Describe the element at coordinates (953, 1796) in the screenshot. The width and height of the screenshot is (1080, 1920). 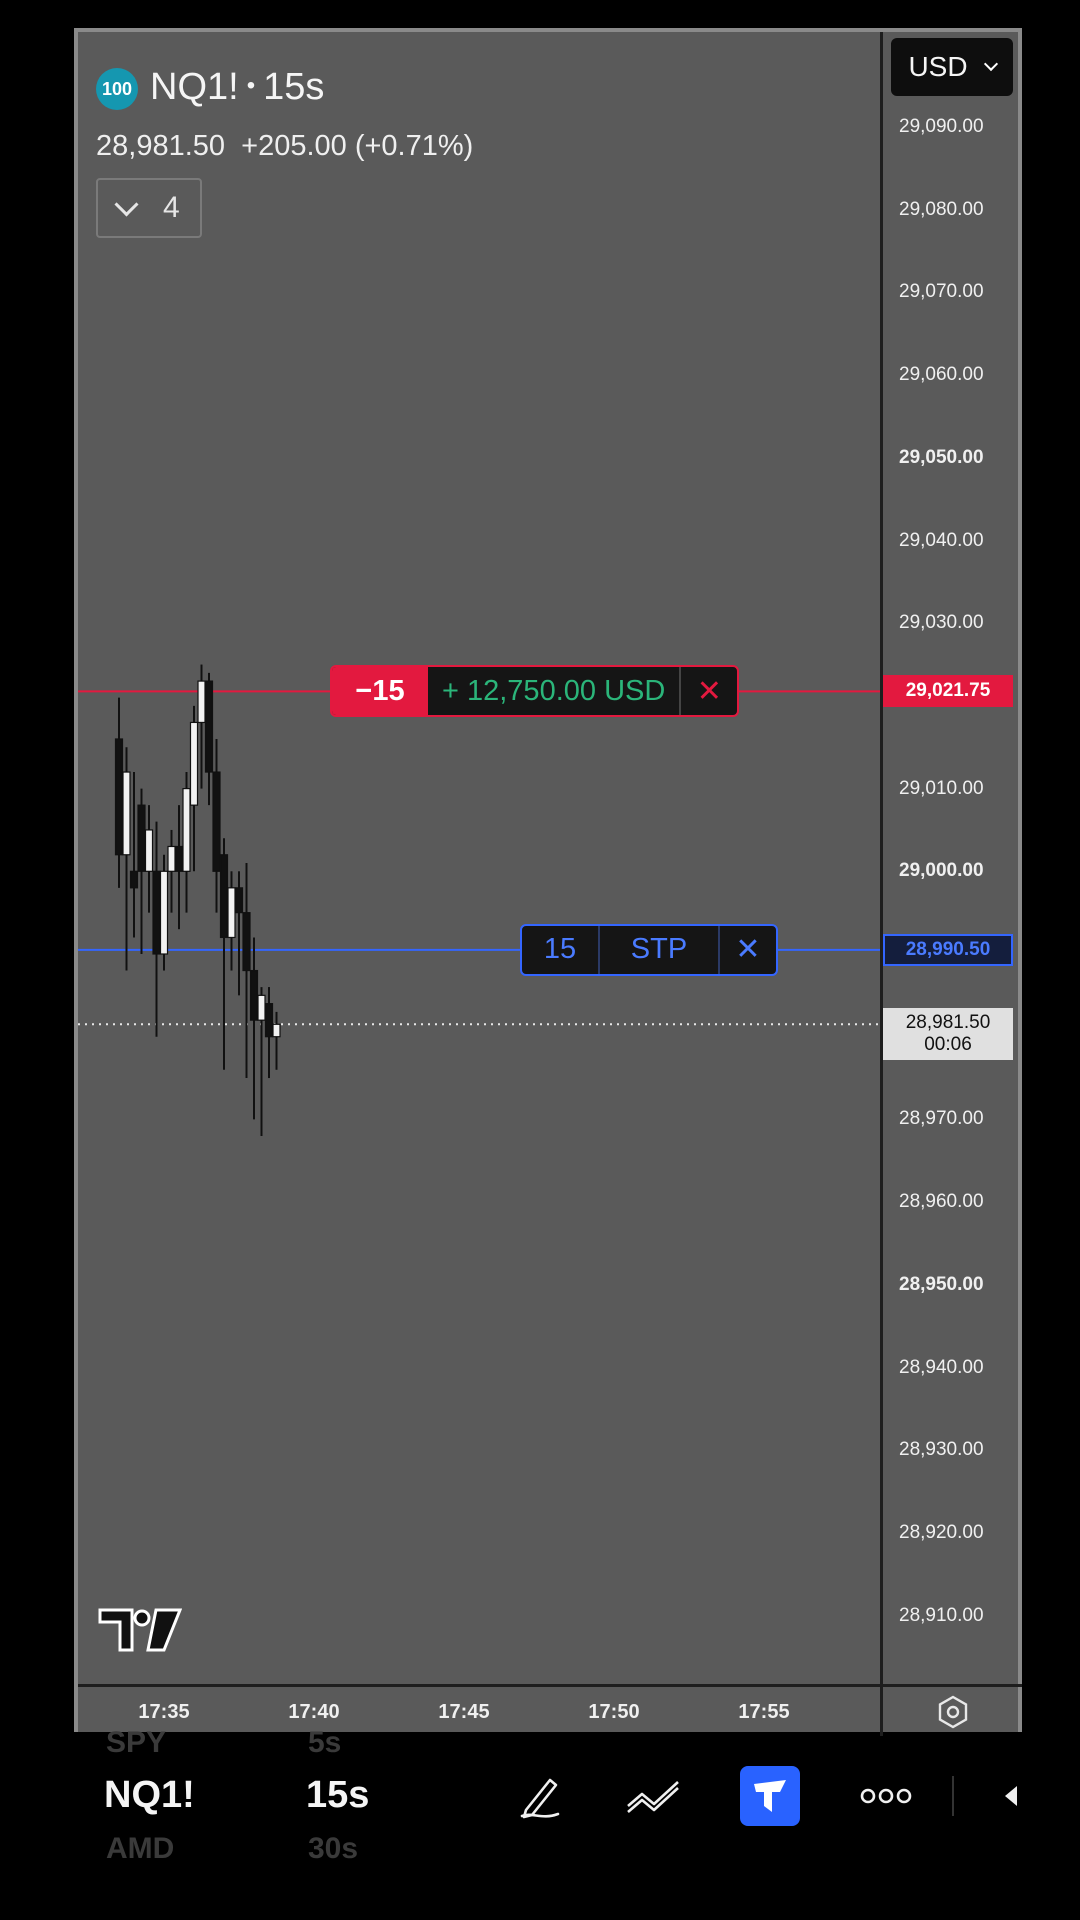
I see `toolbar-divider` at that location.